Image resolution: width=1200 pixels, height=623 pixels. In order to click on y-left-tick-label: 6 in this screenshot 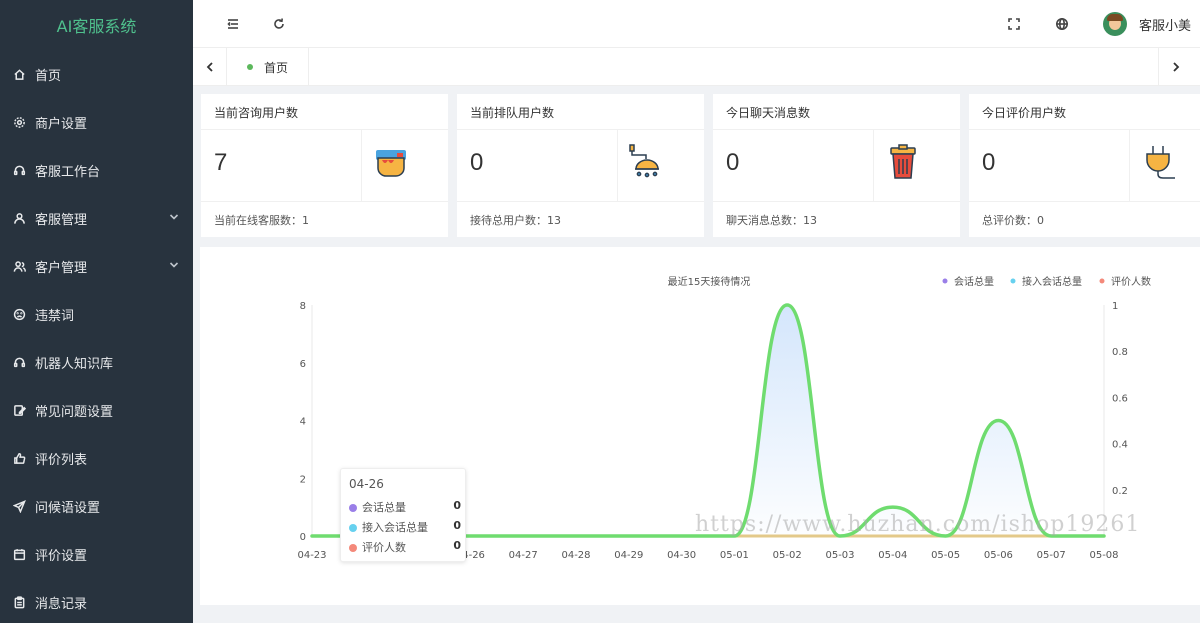, I will do `click(303, 364)`.